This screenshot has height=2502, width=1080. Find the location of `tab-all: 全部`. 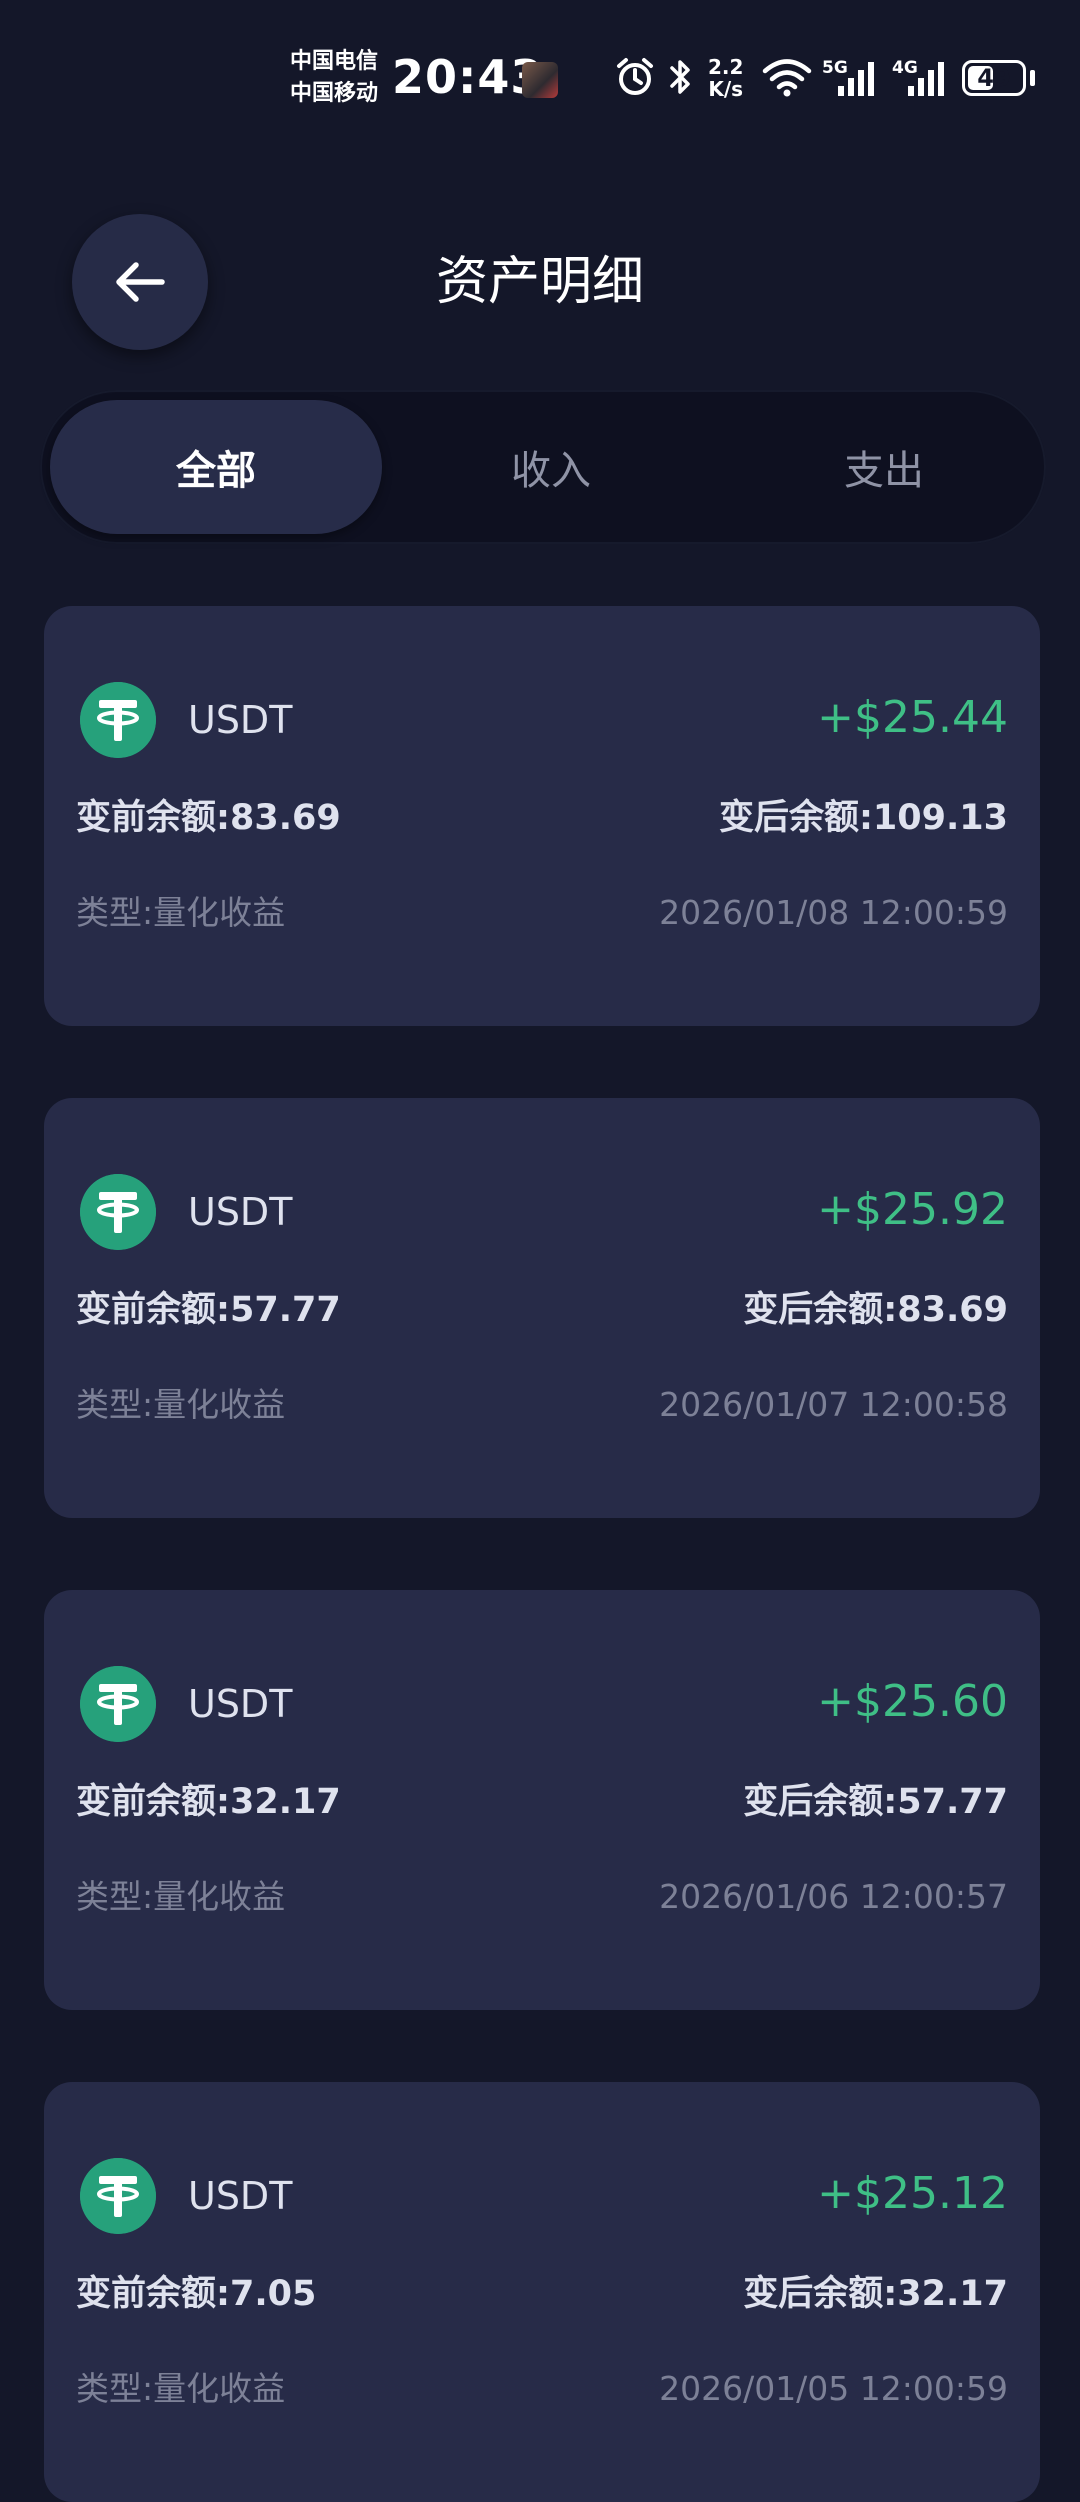

tab-all: 全部 is located at coordinates (216, 467).